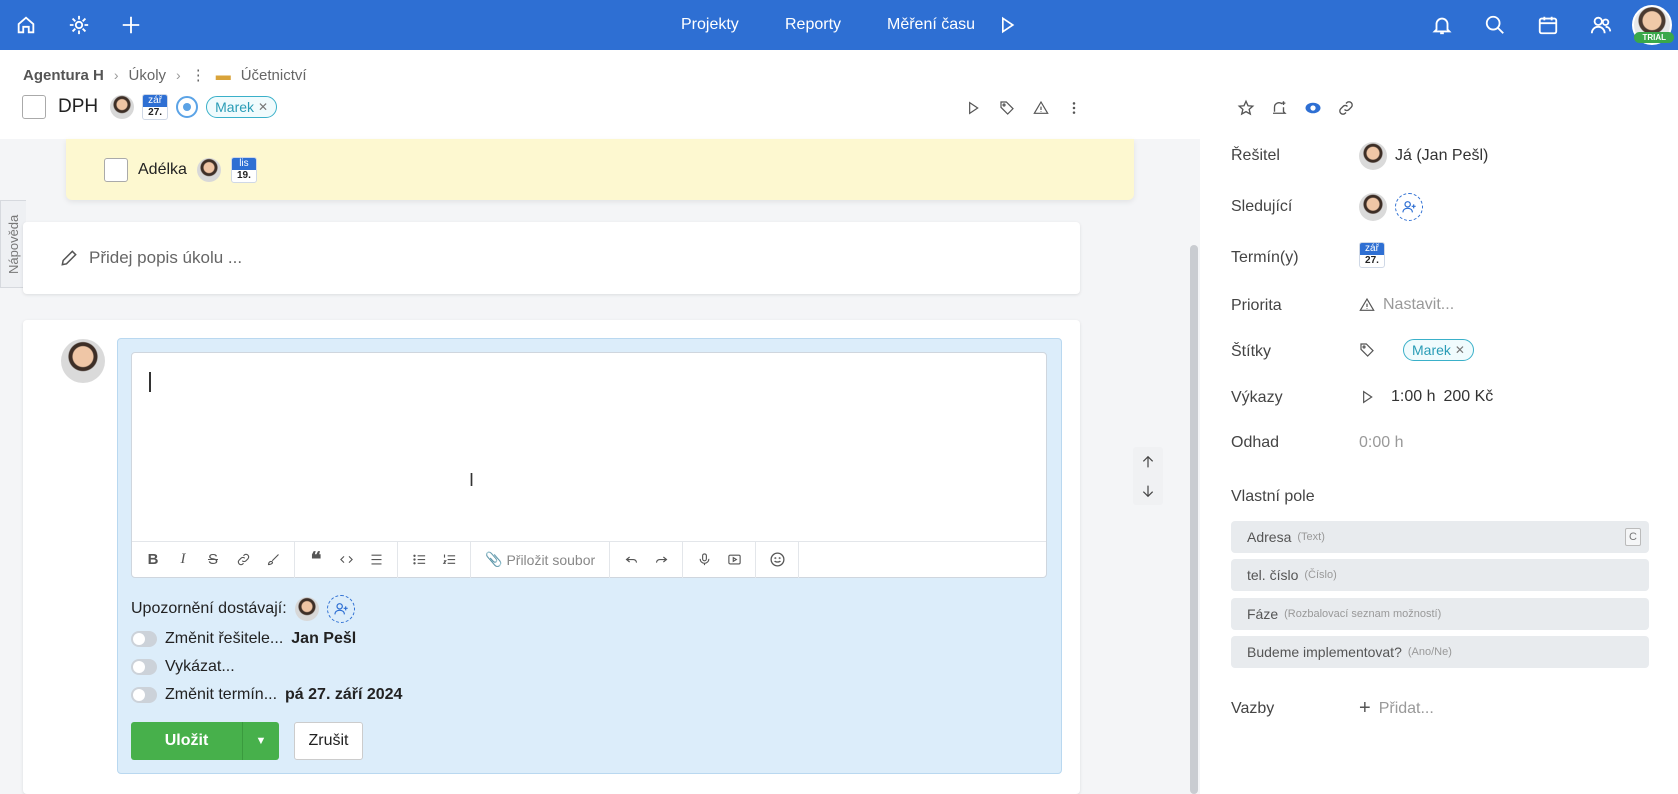  I want to click on microphone-button, so click(704, 560).